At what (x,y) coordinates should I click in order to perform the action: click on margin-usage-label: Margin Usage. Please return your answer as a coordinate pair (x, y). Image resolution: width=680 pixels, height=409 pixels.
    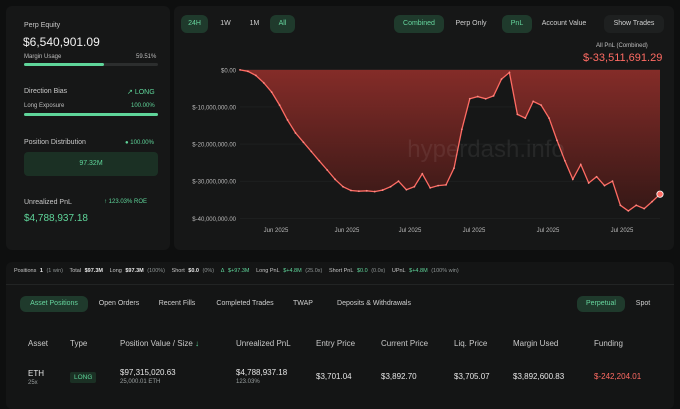
    Looking at the image, I should click on (43, 57).